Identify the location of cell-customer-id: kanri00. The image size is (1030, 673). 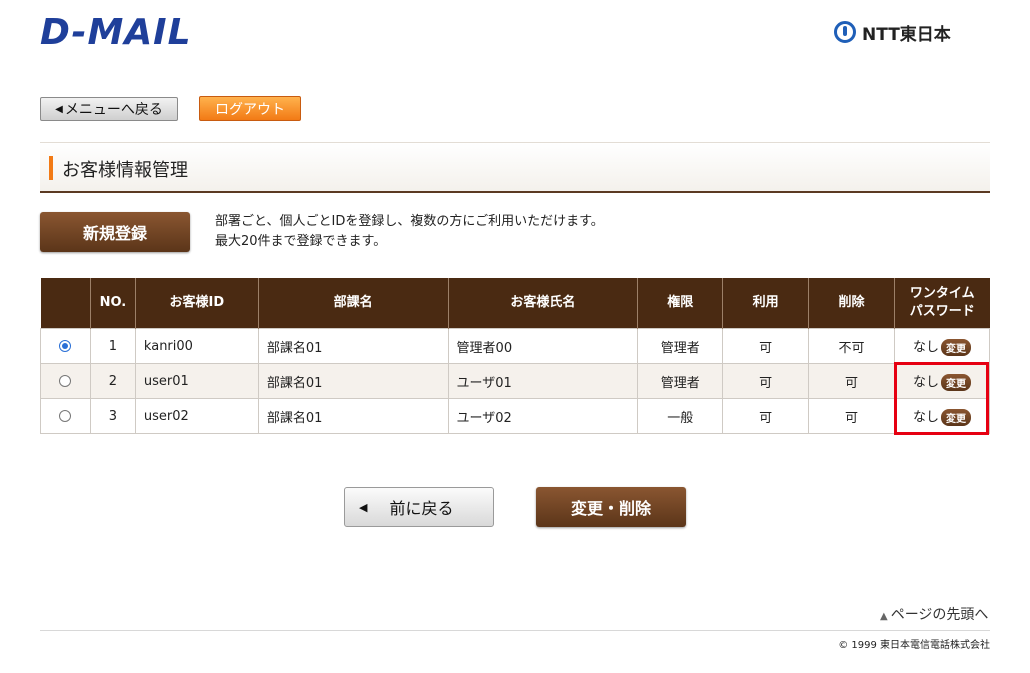
(196, 346).